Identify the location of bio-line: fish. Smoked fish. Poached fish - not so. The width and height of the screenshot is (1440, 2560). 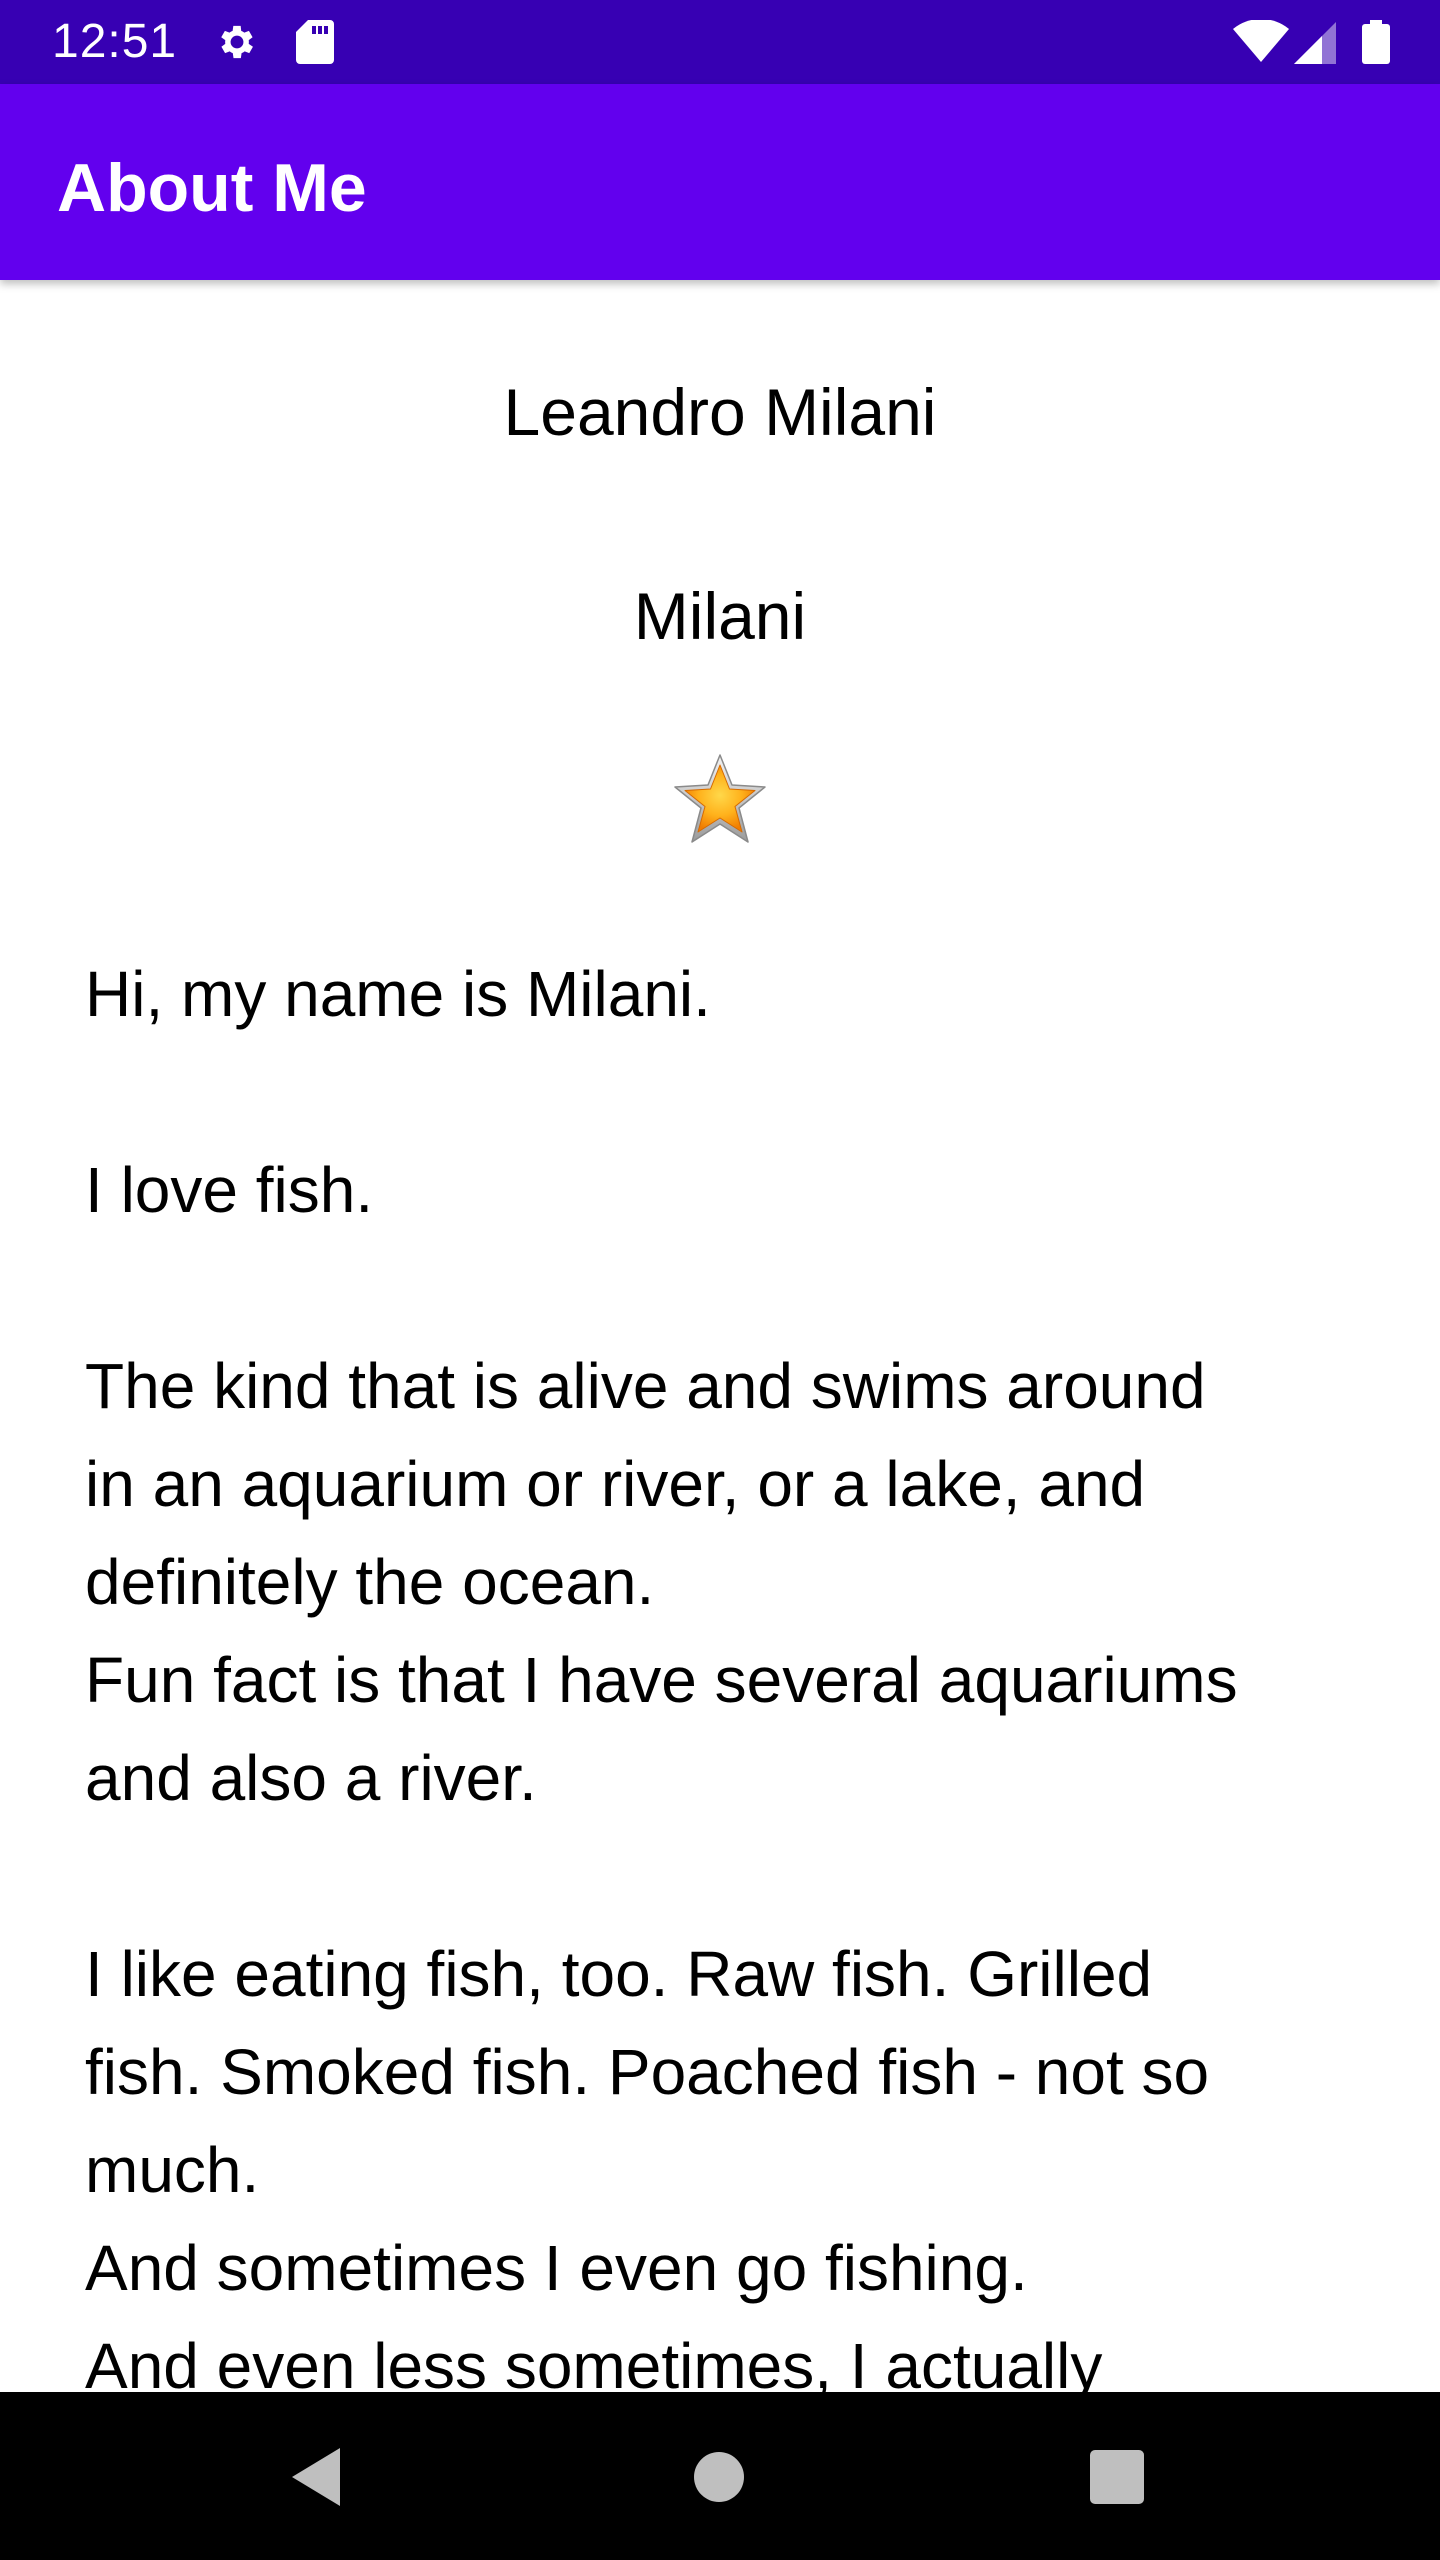
(647, 2072).